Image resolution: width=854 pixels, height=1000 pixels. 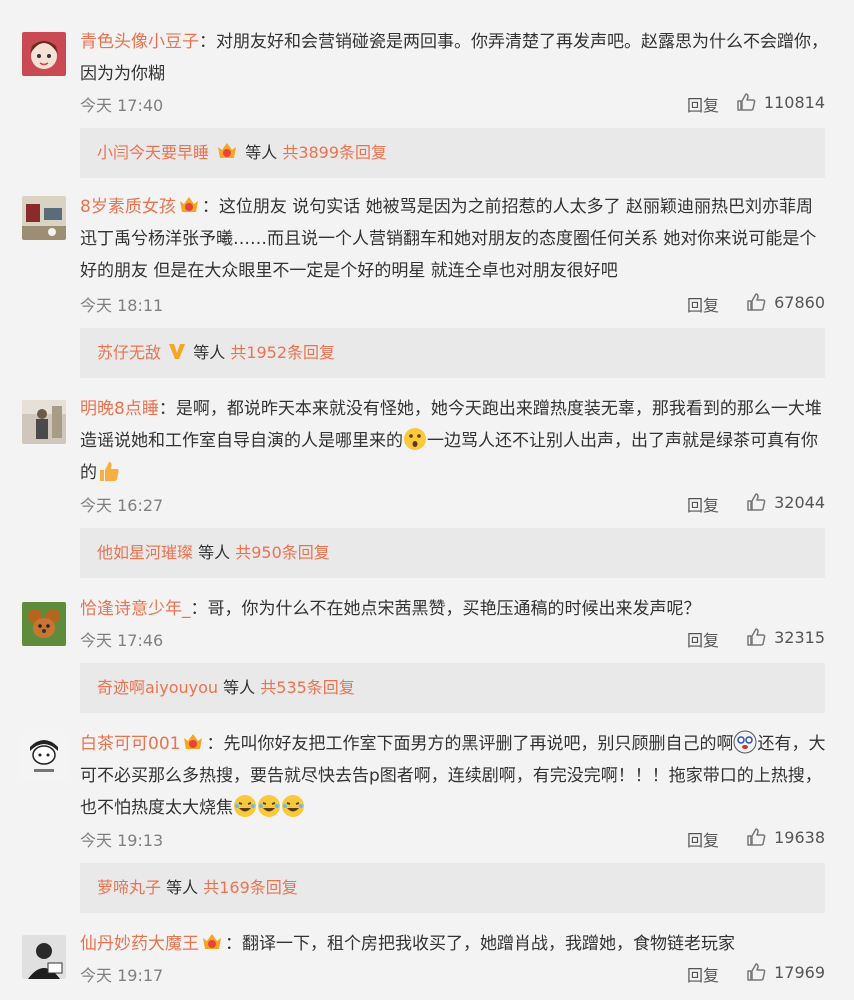 What do you see at coordinates (122, 975) in the screenshot?
I see `comment-time: 今天 19:17` at bounding box center [122, 975].